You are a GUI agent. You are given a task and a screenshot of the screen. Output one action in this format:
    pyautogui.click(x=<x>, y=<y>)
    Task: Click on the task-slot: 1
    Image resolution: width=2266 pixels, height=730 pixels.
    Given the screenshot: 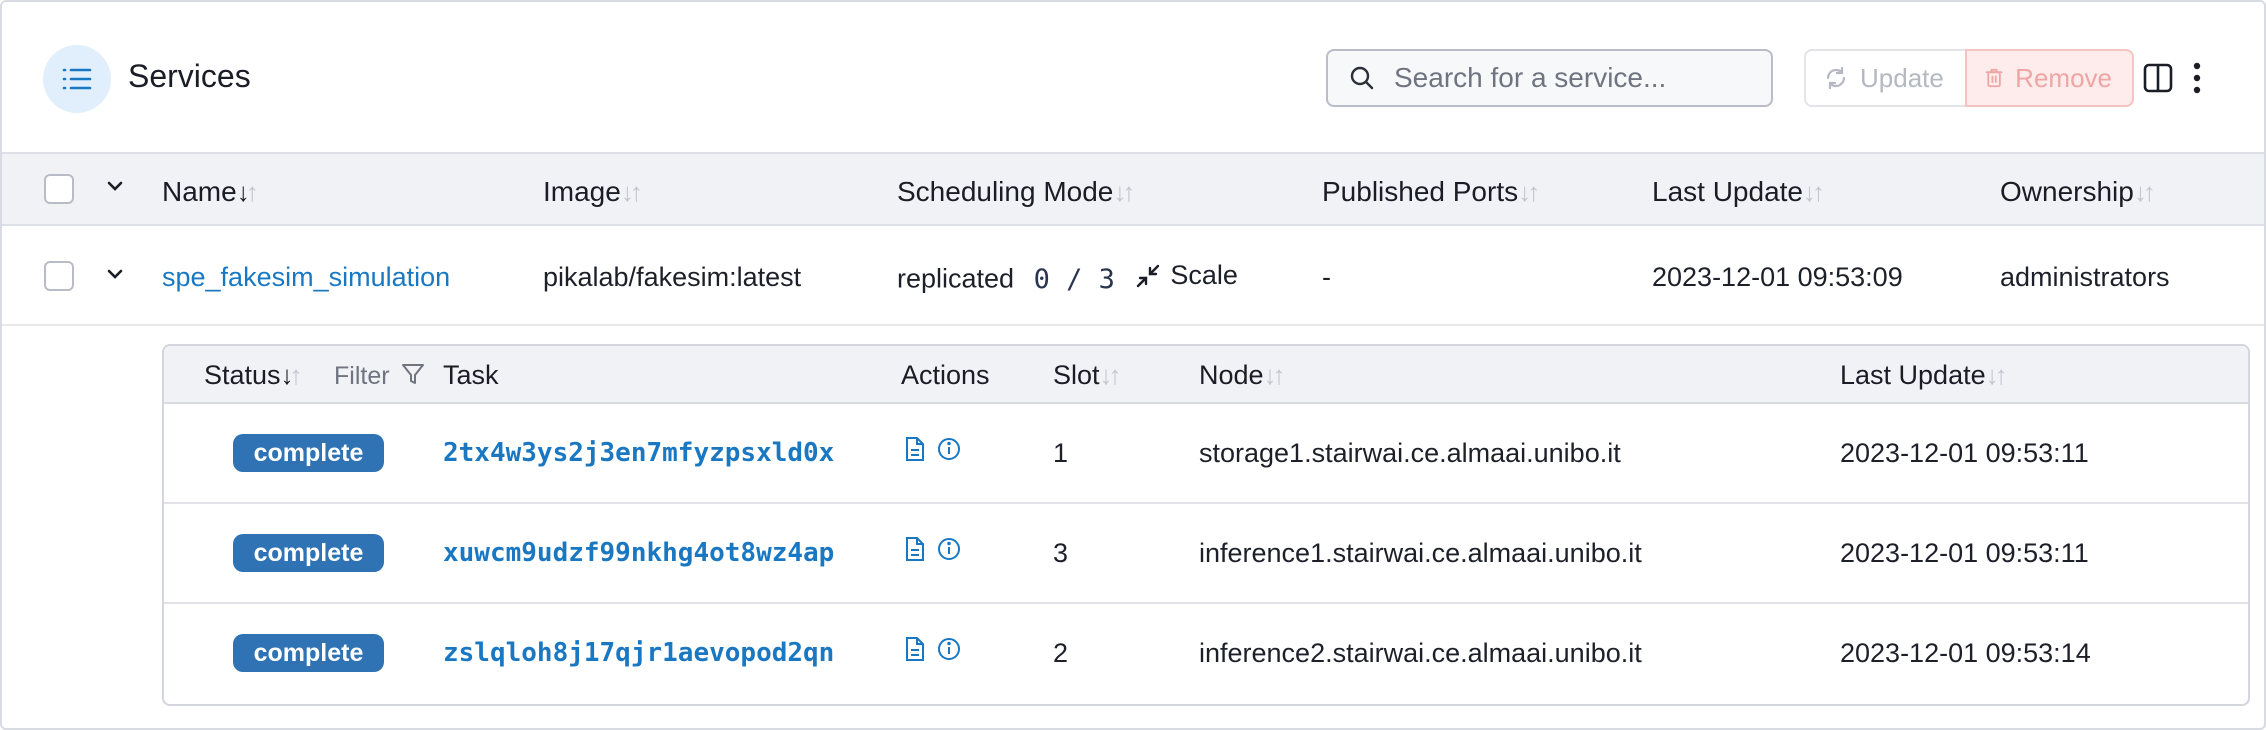 What is the action you would take?
    pyautogui.click(x=1061, y=453)
    